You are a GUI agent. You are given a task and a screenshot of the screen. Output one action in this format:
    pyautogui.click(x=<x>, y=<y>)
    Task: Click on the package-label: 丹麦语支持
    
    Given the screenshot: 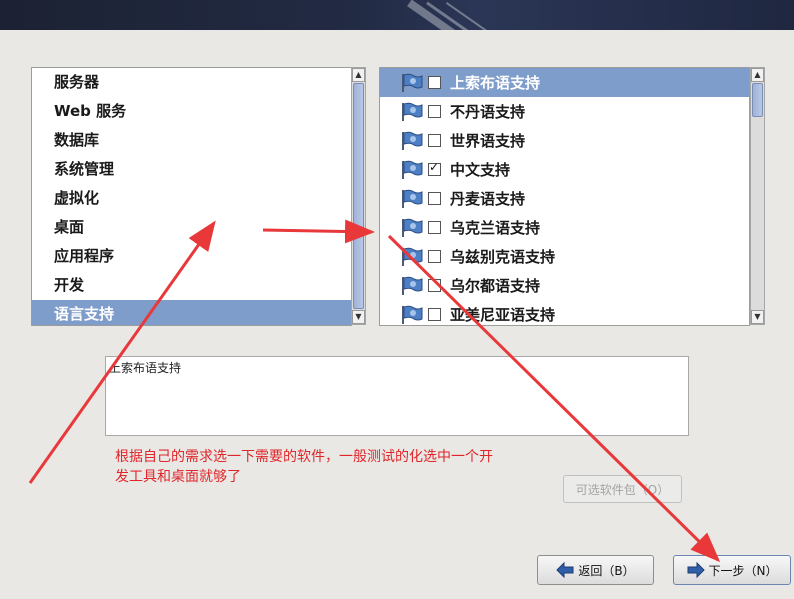 What is the action you would take?
    pyautogui.click(x=488, y=199)
    